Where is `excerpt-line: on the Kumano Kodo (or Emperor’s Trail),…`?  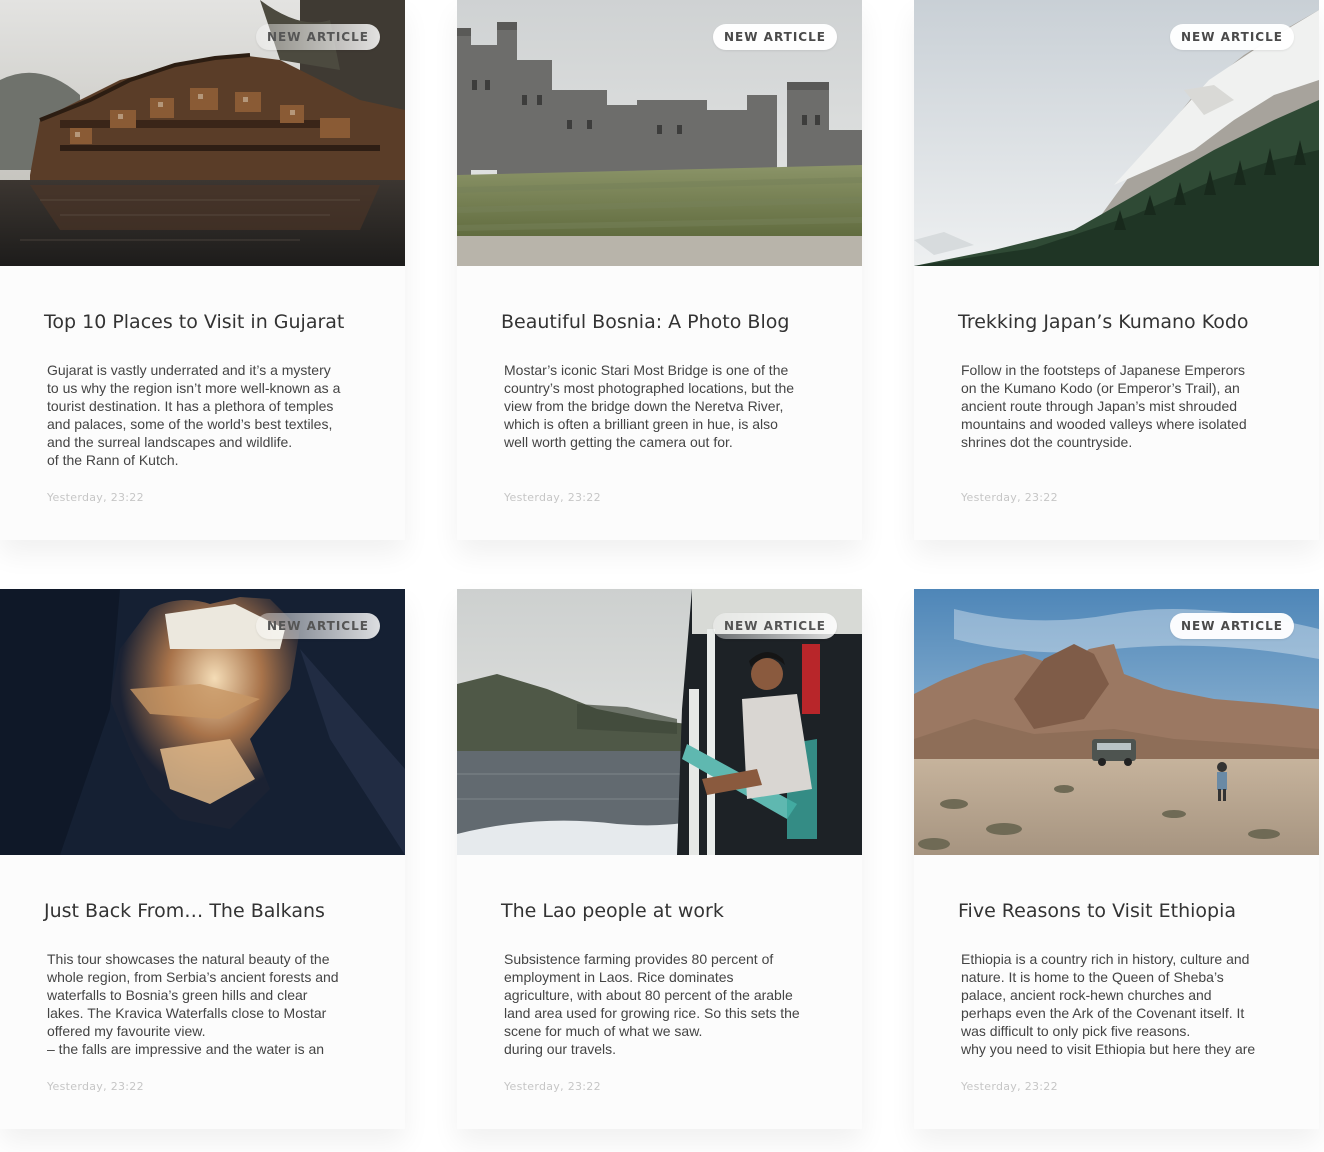 excerpt-line: on the Kumano Kodo (or Emperor’s Trail),… is located at coordinates (1100, 388).